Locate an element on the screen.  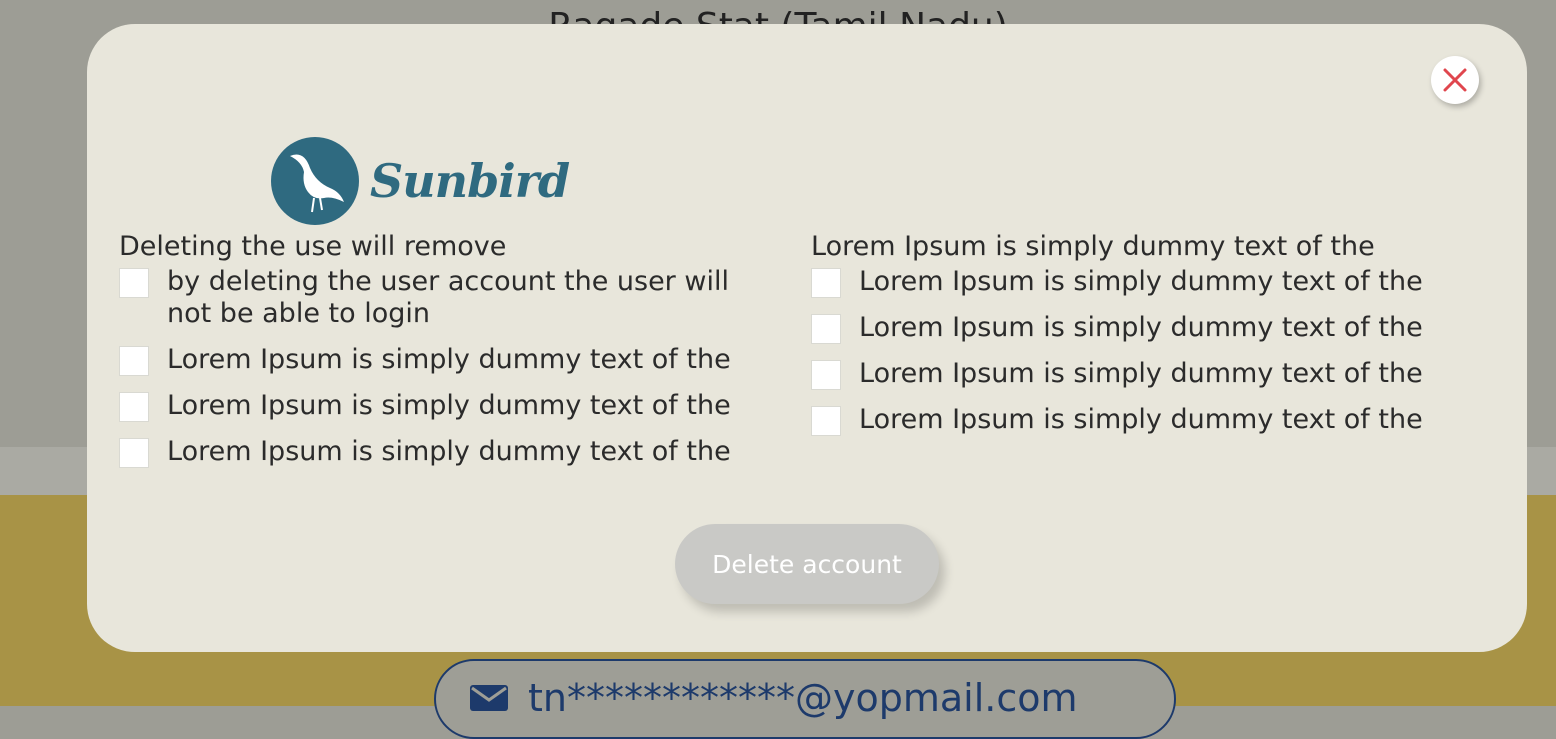
email-text: tn************@yopmail.com is located at coordinates (803, 698).